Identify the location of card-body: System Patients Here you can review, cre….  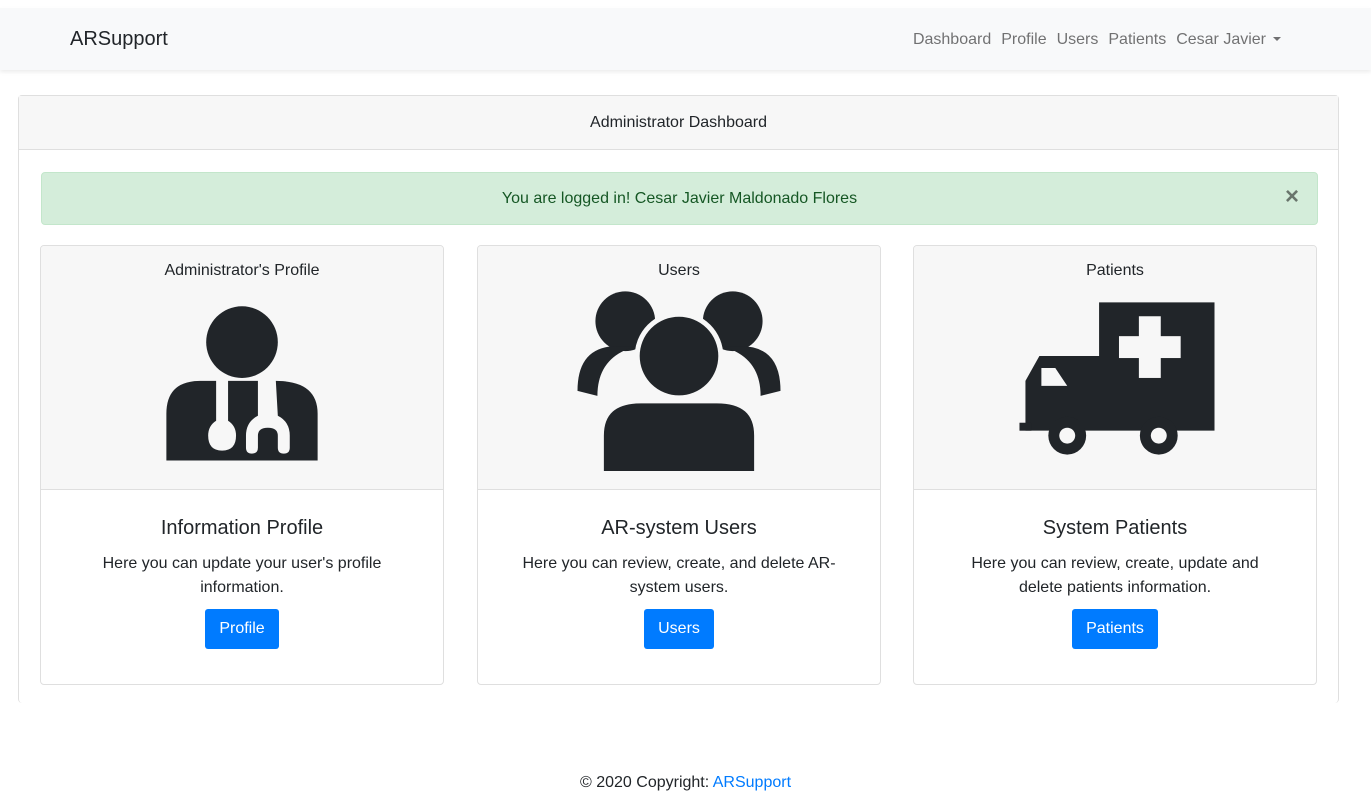
(1115, 569).